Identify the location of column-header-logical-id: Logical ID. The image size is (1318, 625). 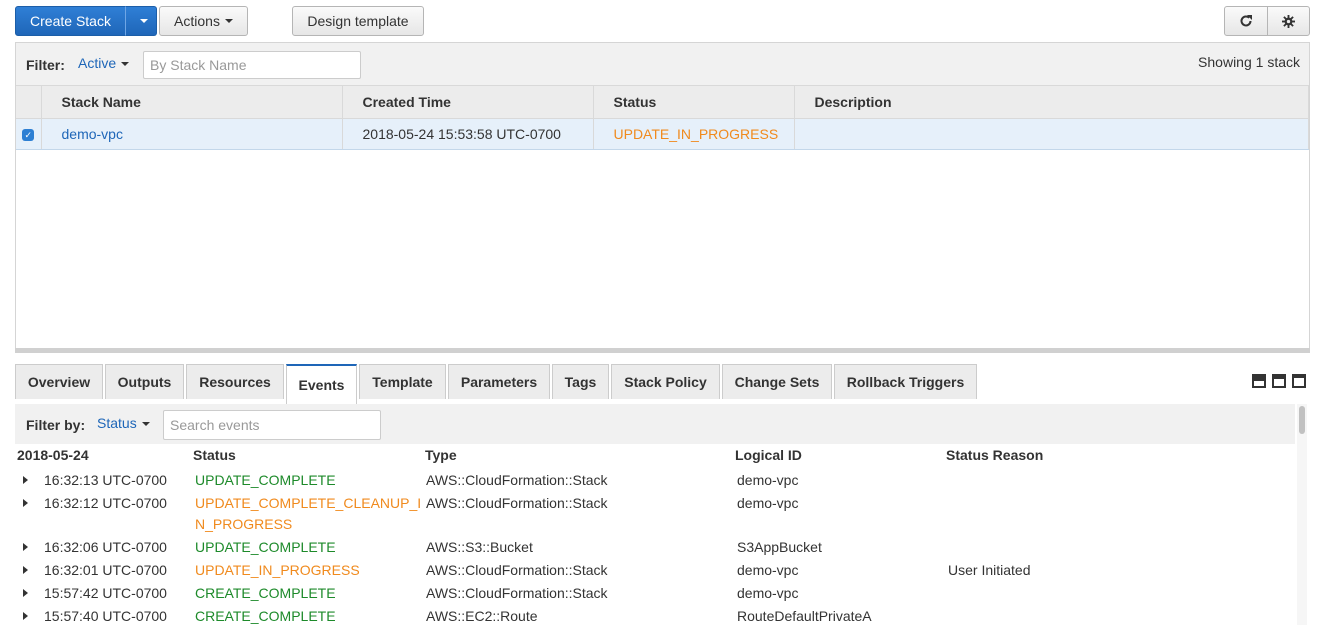
(768, 455).